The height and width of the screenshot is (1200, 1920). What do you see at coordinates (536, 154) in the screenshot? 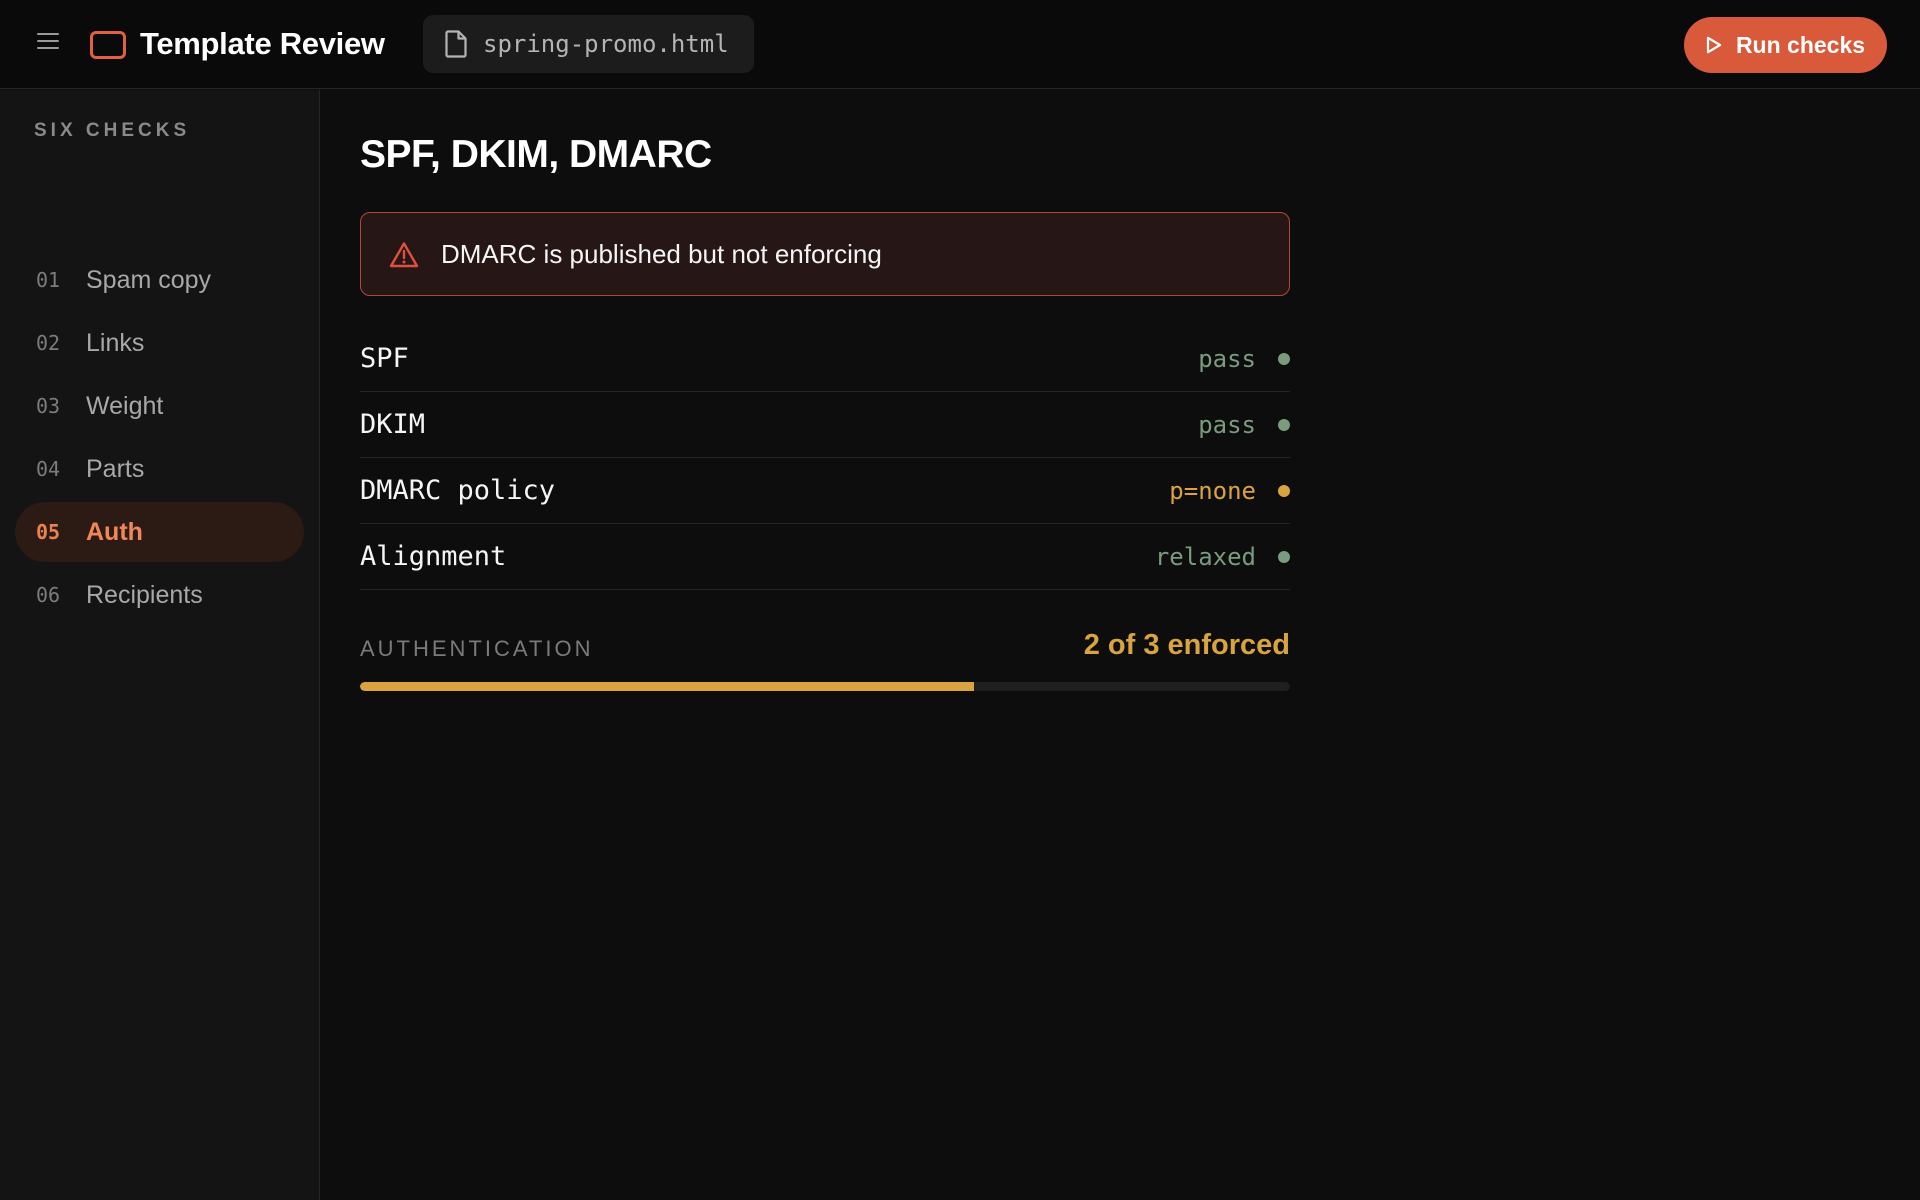
I see `page-title: SPF, DKIM, DMARC` at bounding box center [536, 154].